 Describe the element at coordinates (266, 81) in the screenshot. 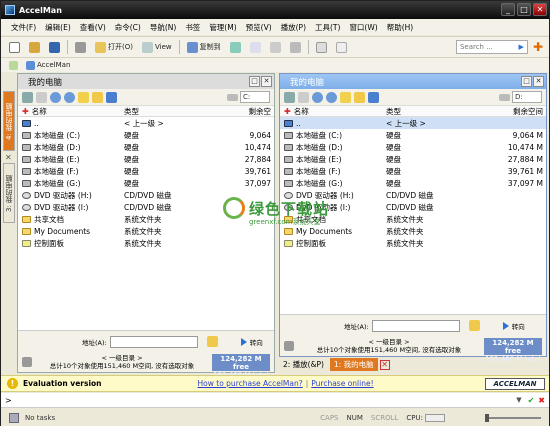

I see `left-panel-close-button: ✕` at that location.